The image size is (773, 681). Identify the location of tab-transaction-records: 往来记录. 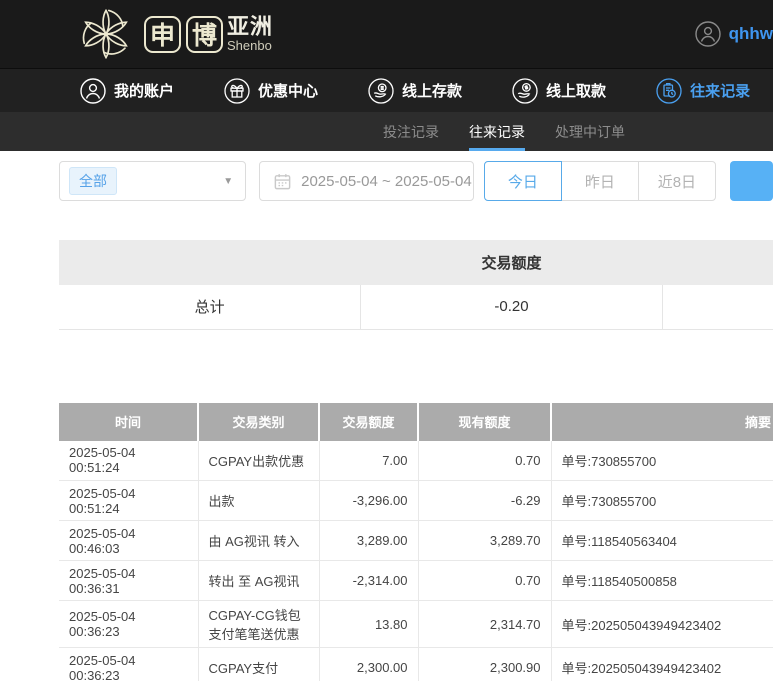
(497, 131).